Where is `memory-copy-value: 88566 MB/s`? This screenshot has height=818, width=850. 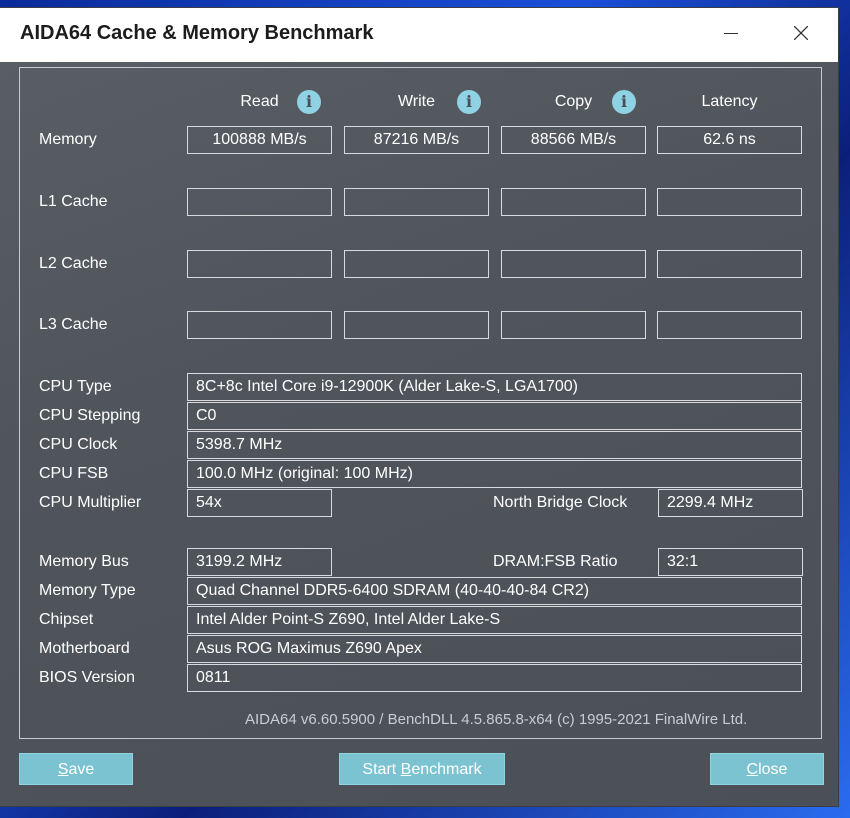
memory-copy-value: 88566 MB/s is located at coordinates (573, 140).